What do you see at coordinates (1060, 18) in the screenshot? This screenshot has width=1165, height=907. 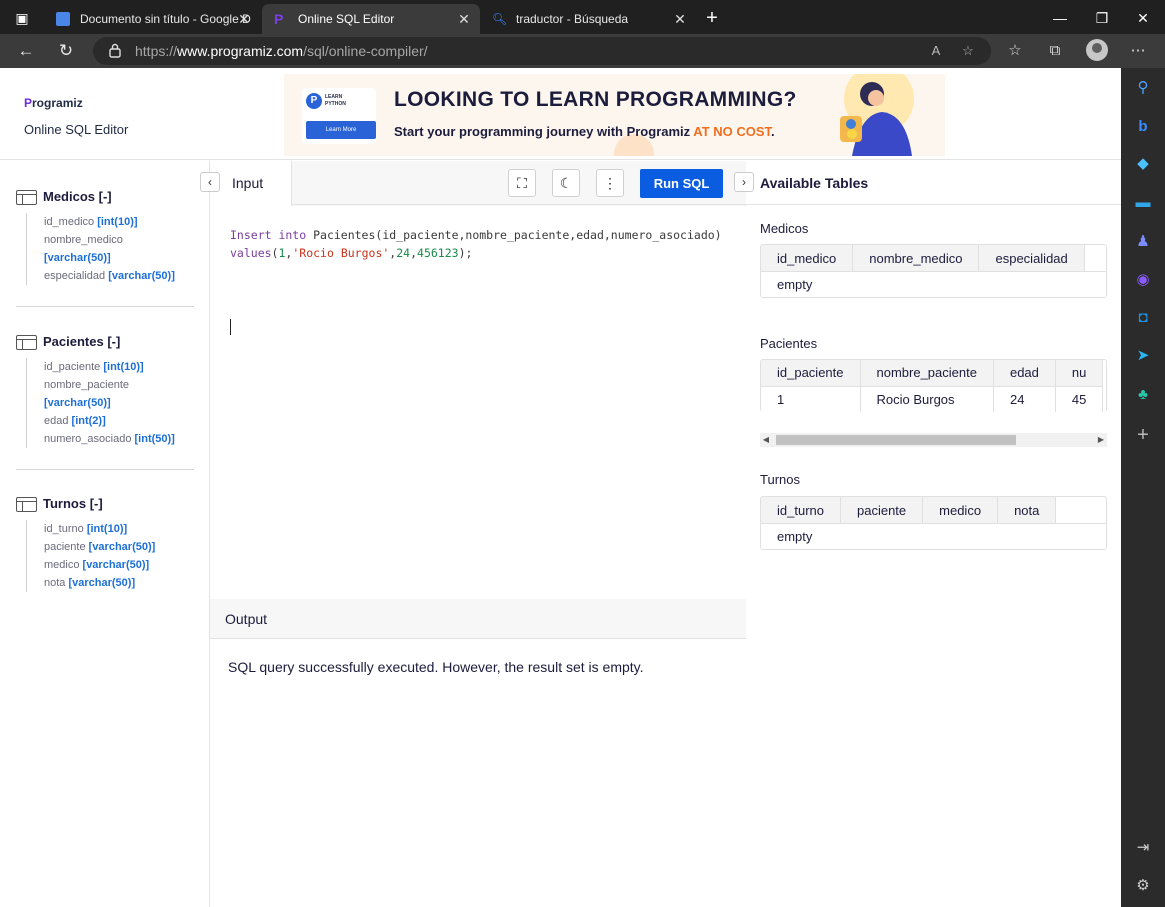 I see `minimize-icon: —` at bounding box center [1060, 18].